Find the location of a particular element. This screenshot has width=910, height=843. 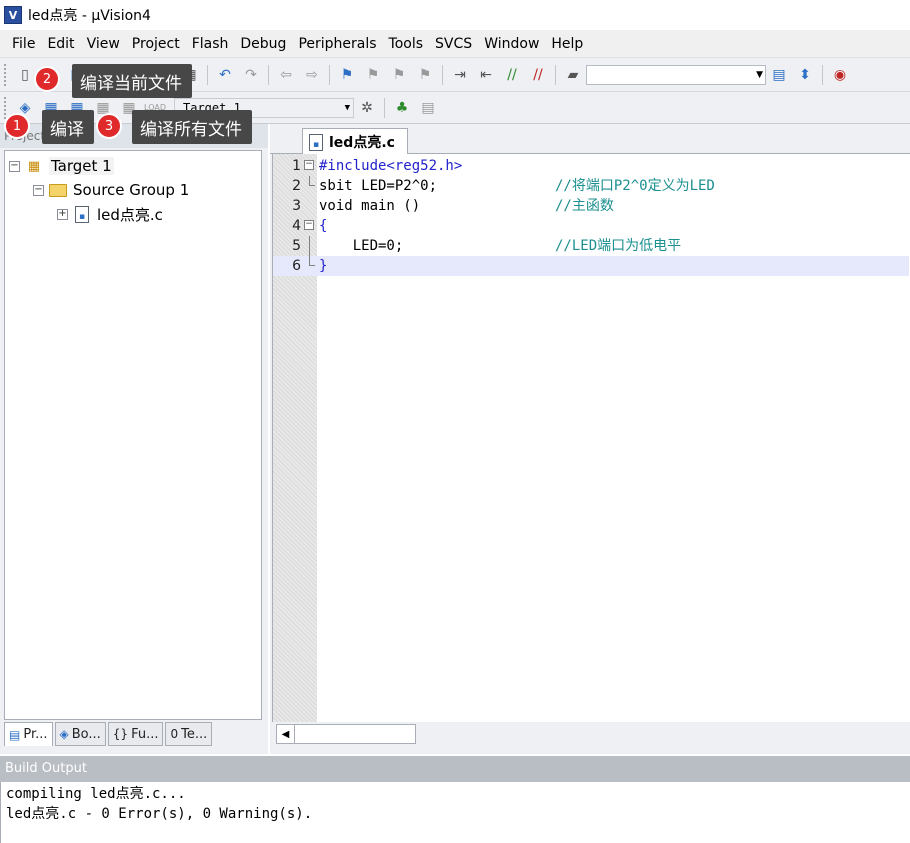

code-line: 1 − #include<reg52.h> is located at coordinates (591, 166).